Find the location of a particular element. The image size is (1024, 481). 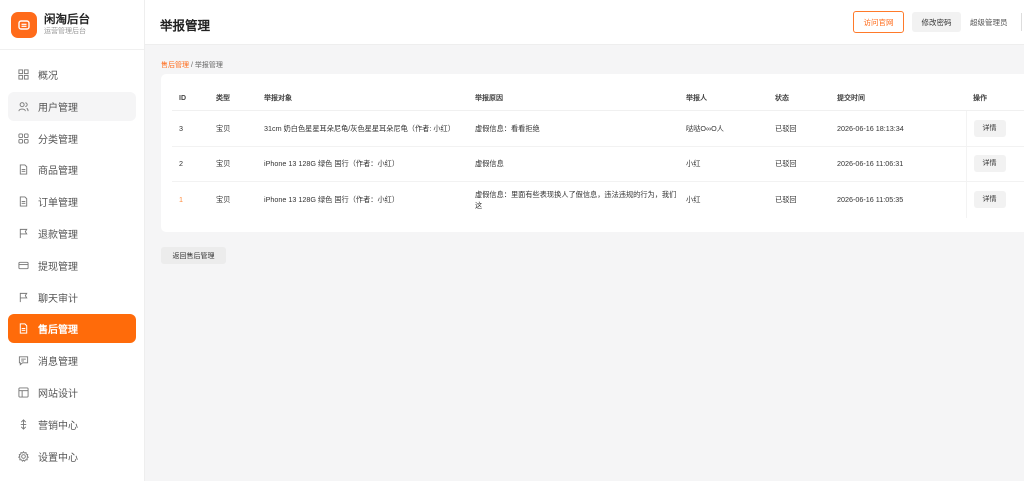

column-header-actions: 操作 is located at coordinates (995, 99).